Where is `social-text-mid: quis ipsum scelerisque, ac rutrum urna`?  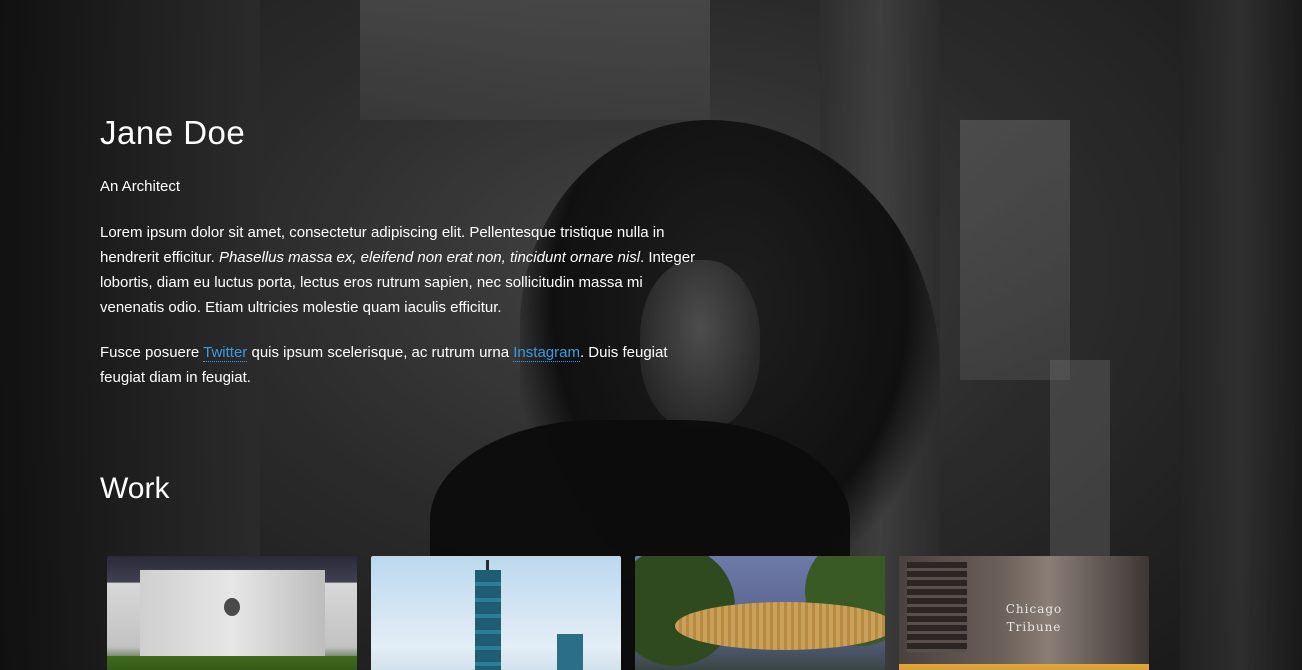
social-text-mid: quis ipsum scelerisque, ac rutrum urna is located at coordinates (380, 352).